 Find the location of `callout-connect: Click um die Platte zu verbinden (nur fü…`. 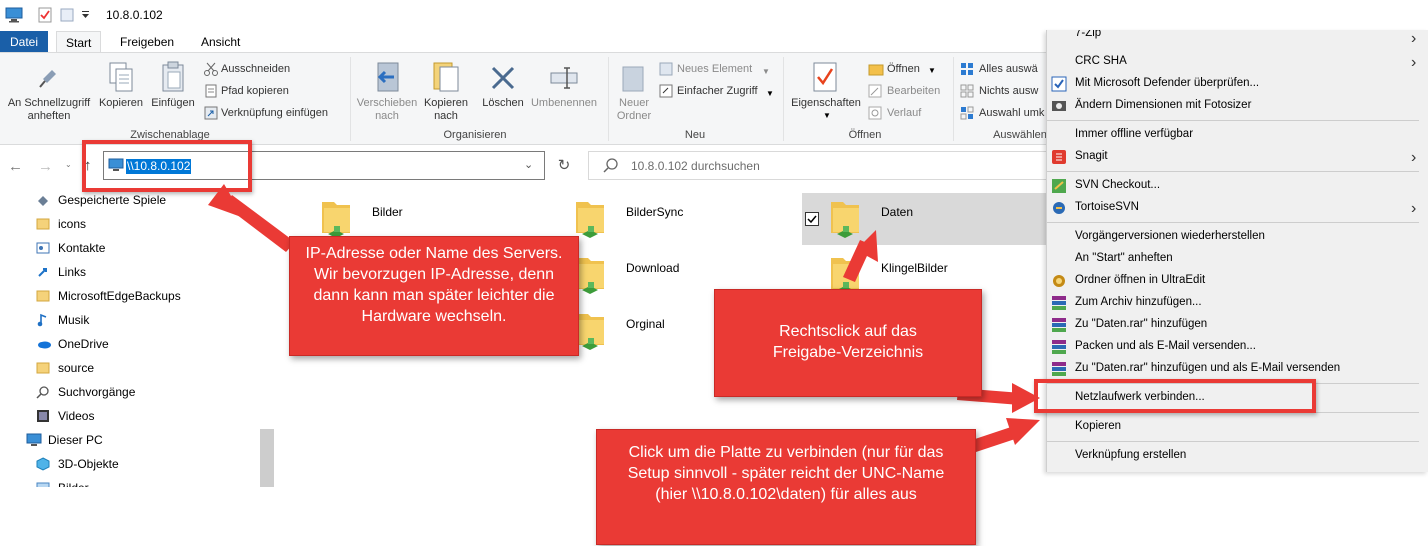

callout-connect: Click um die Platte zu verbinden (nur fü… is located at coordinates (786, 487).